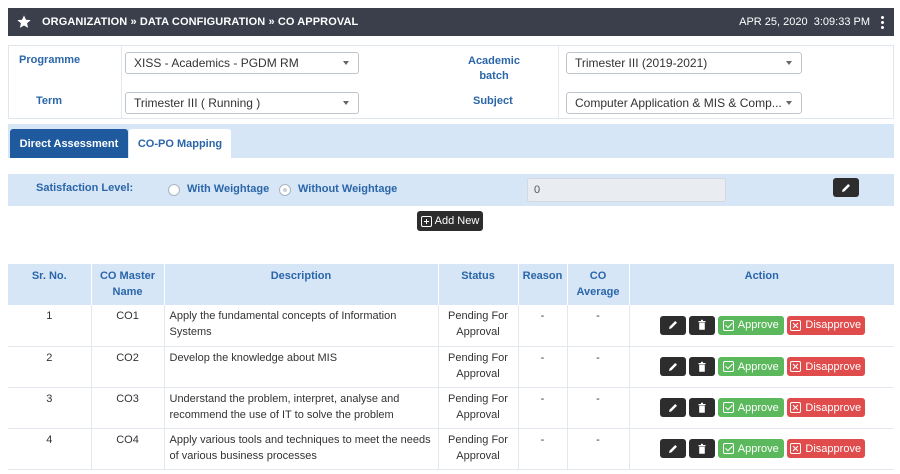 Image resolution: width=900 pixels, height=474 pixels. Describe the element at coordinates (478, 284) in the screenshot. I see `header-status: Status` at that location.